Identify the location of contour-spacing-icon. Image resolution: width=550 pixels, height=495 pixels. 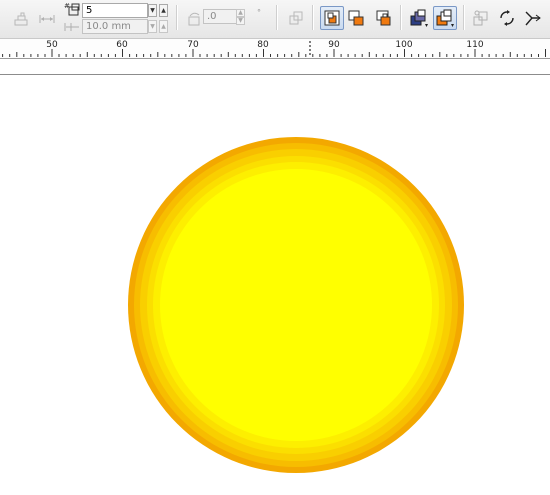
(47, 19).